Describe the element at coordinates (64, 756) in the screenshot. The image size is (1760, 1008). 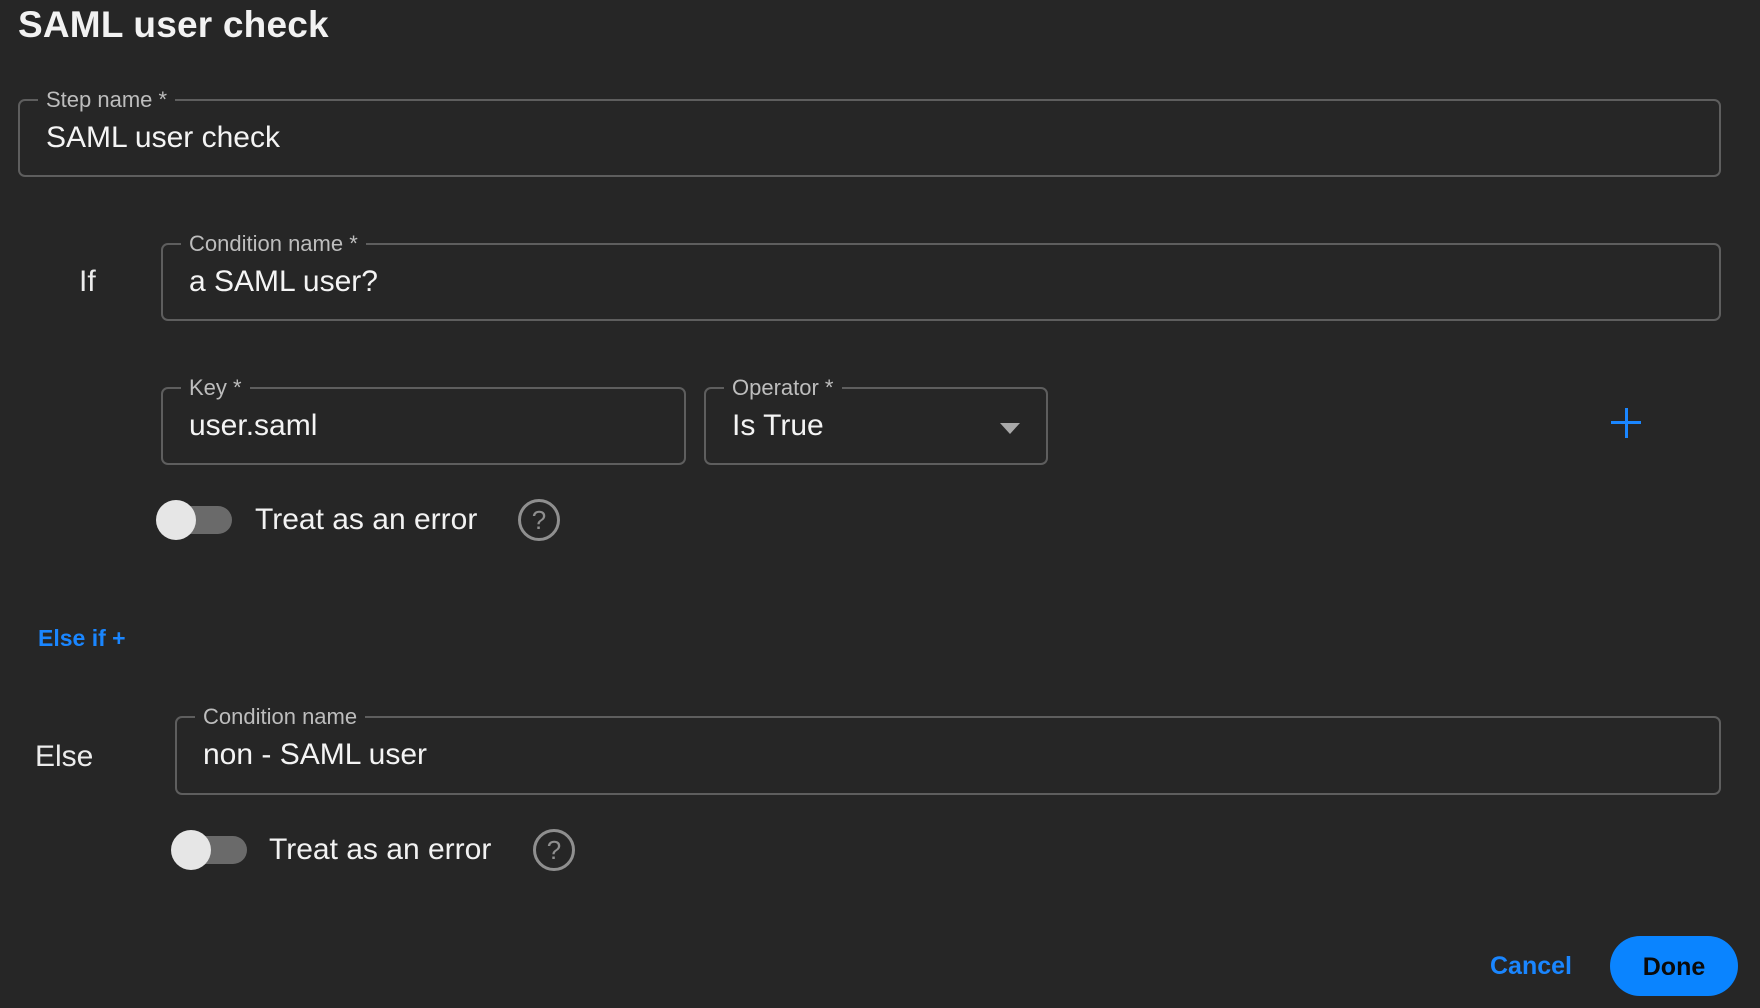
I see `else-label: Else` at that location.